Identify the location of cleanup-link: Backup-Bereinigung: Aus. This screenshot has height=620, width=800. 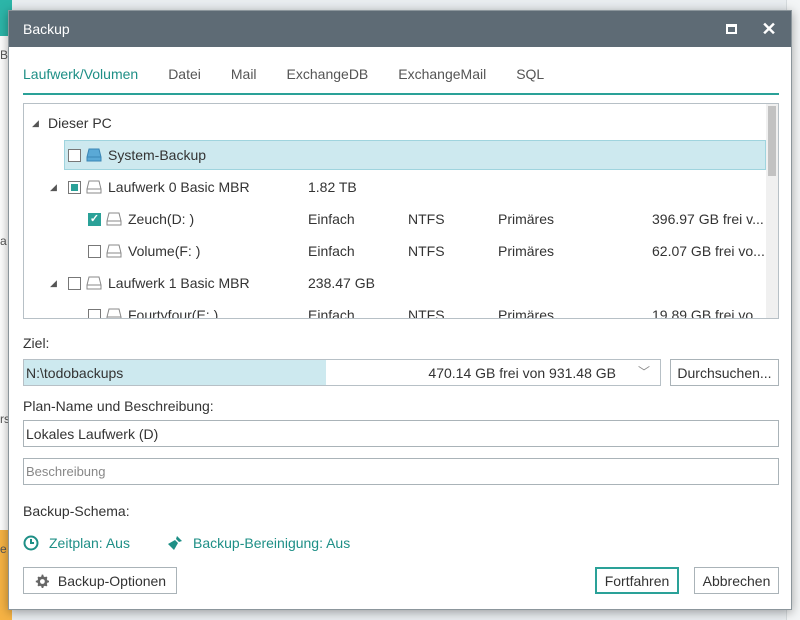
(258, 543).